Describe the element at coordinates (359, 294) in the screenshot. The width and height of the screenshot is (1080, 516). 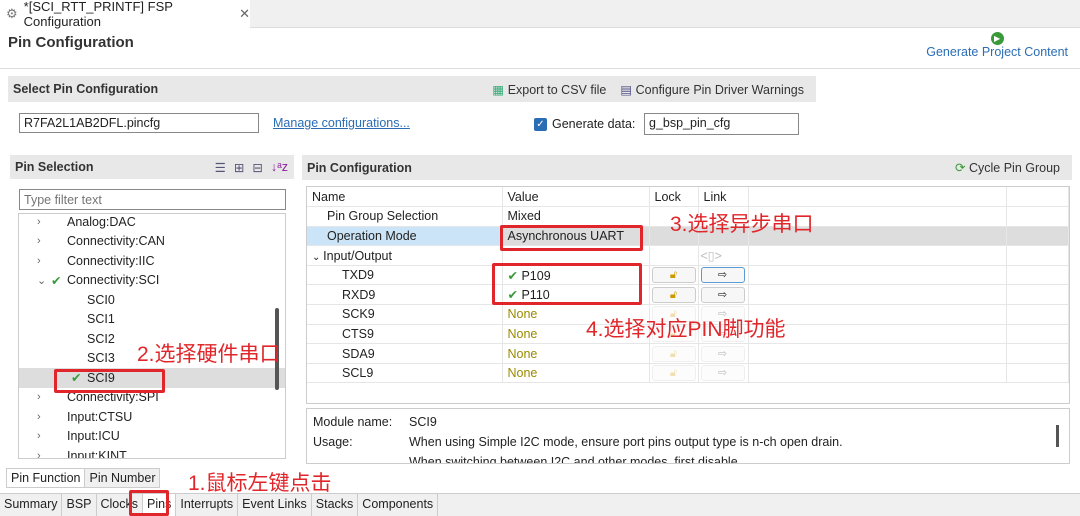
I see `row-name: RXD9` at that location.